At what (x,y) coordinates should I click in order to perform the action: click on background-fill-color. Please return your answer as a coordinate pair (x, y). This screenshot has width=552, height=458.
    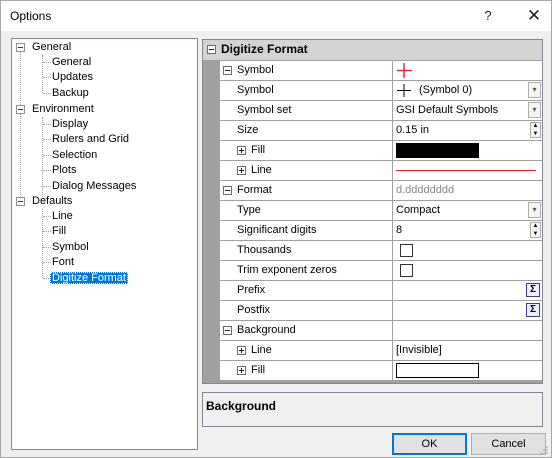
    Looking at the image, I should click on (467, 370).